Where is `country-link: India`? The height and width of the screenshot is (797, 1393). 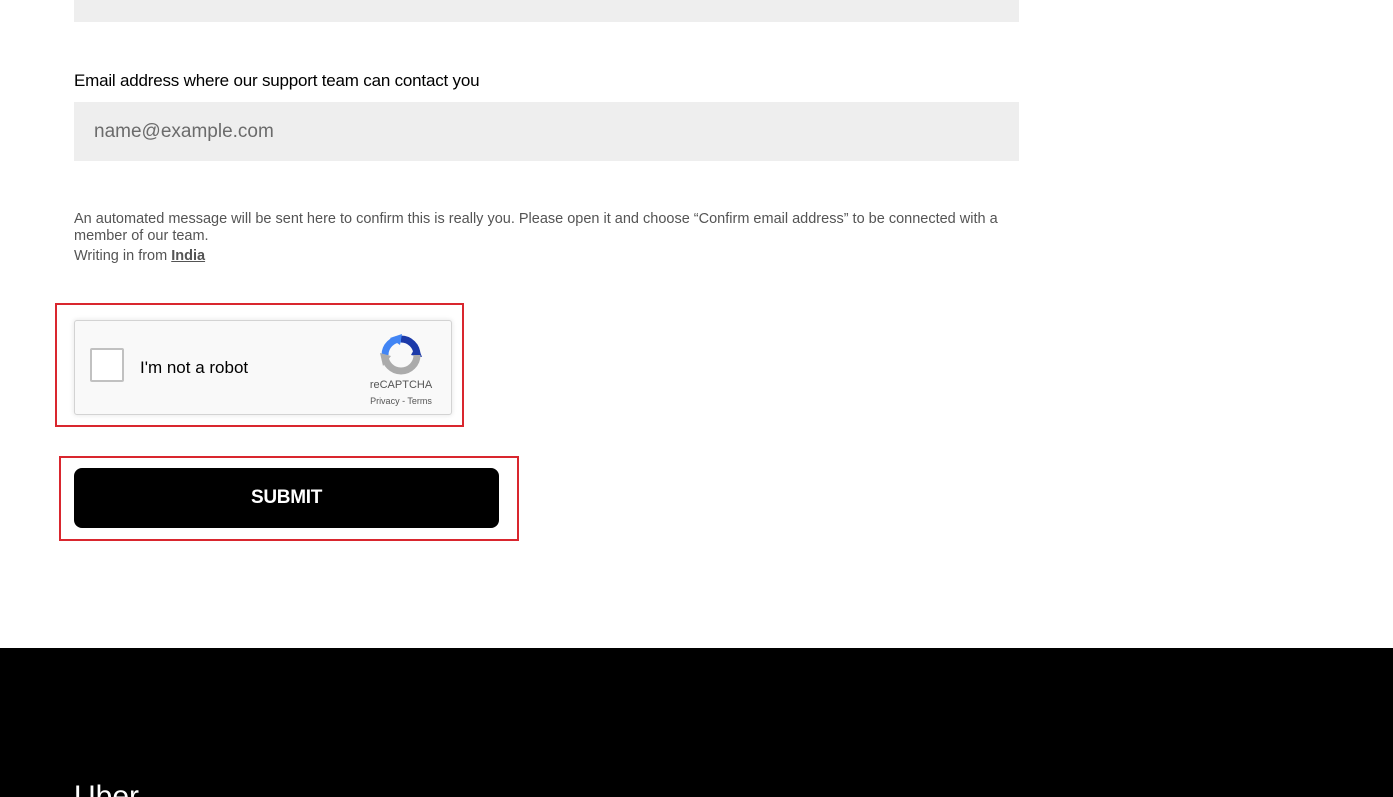
country-link: India is located at coordinates (188, 256).